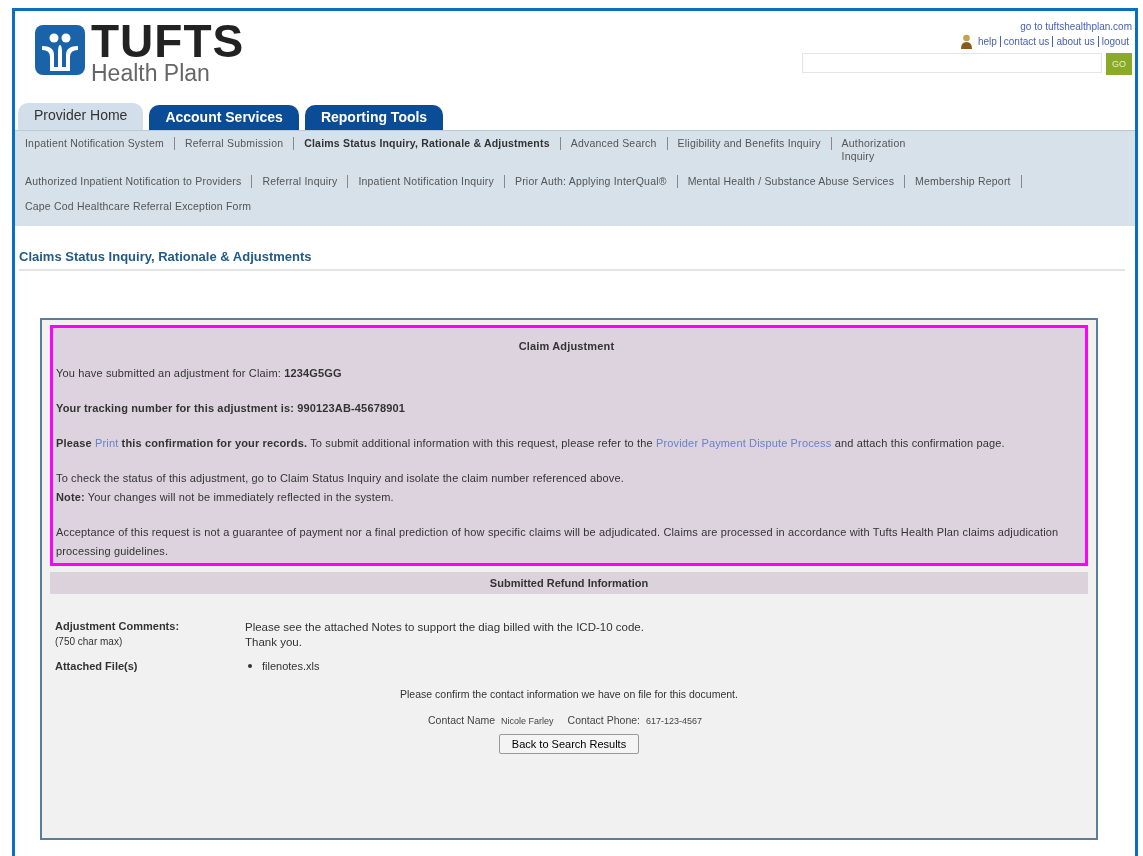 The image size is (1143, 856). I want to click on site-link: go to tuftshealthplan.com, so click(1076, 26).